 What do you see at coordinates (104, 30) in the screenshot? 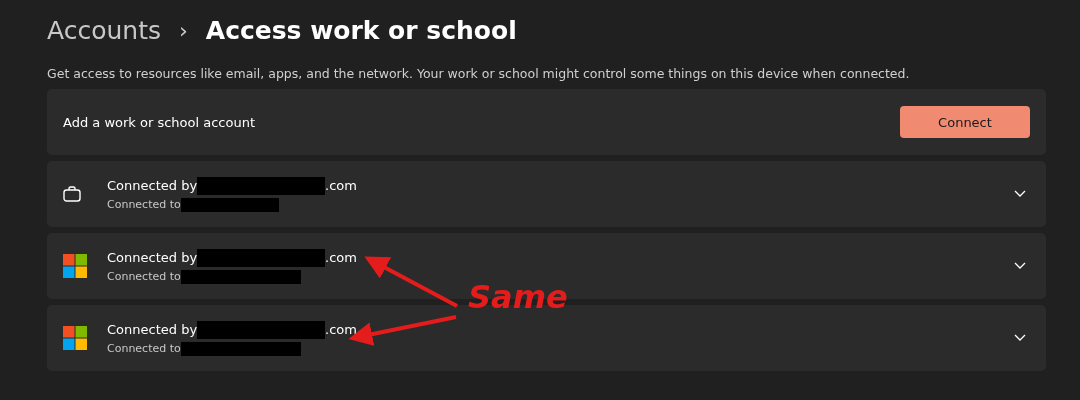
I see `breadcrumb-link: Accounts` at bounding box center [104, 30].